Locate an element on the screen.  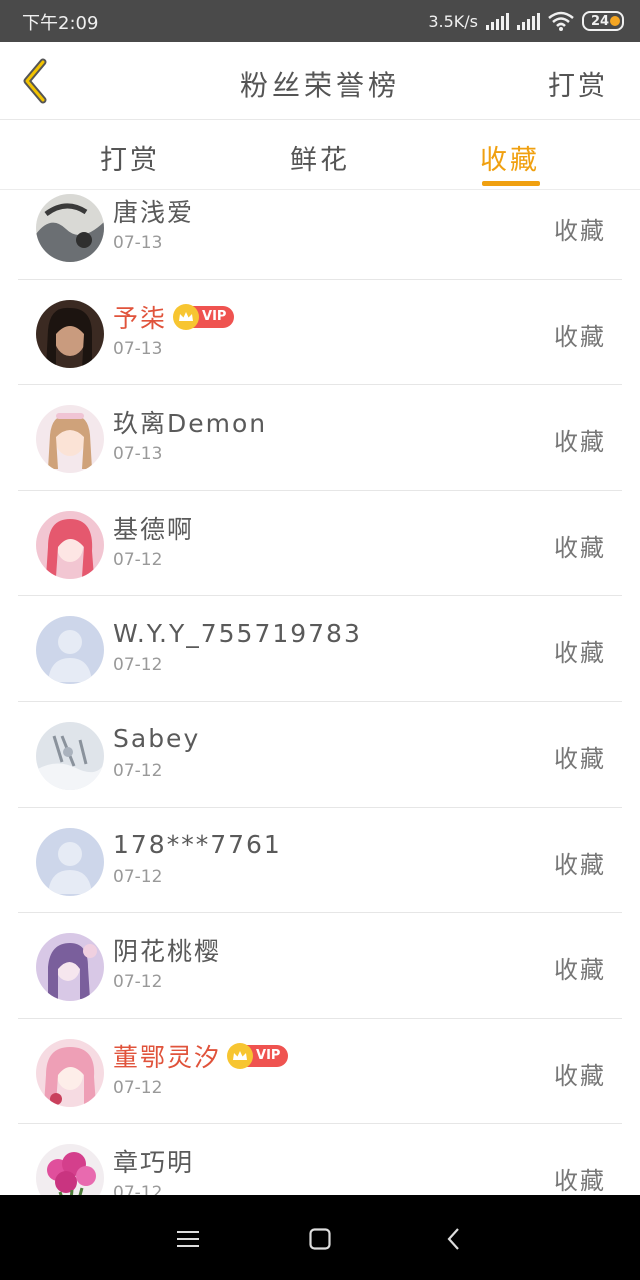
tab-flowers: 鲜花 is located at coordinates (320, 155).